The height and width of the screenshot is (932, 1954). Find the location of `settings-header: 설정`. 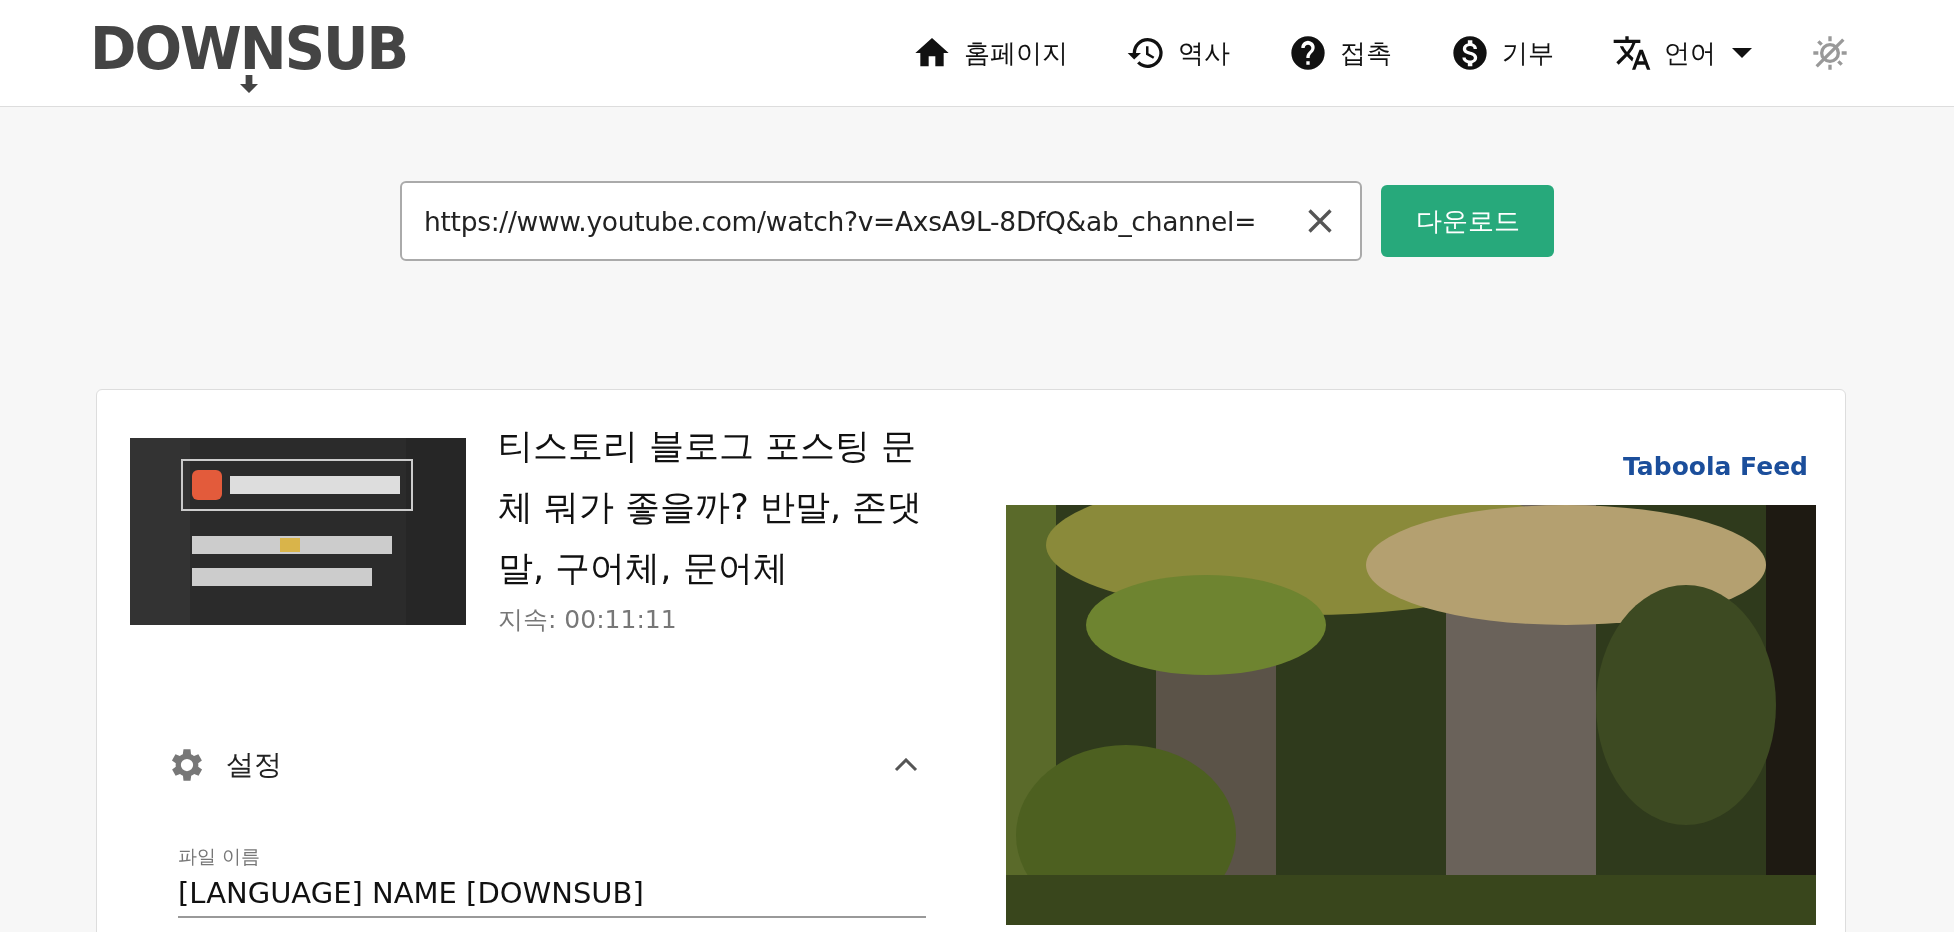

settings-header: 설정 is located at coordinates (546, 765).